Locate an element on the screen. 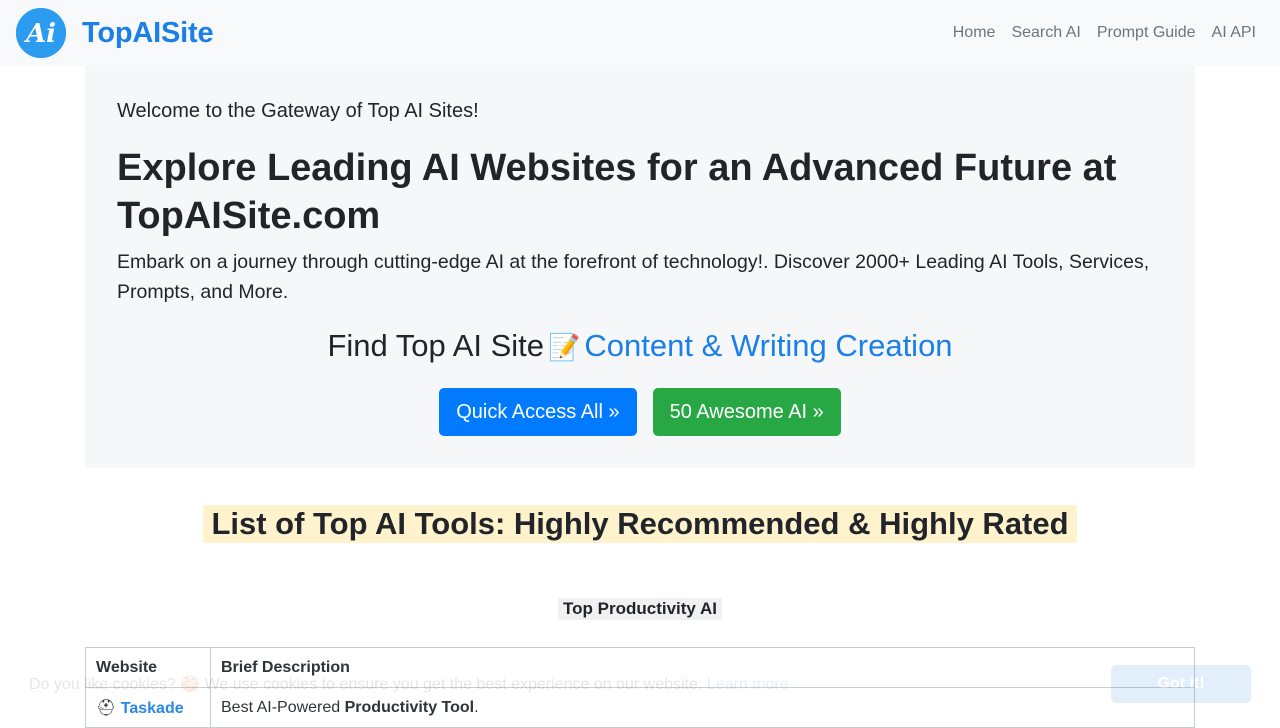 This screenshot has width=1280, height=728. memo-icon: 📝 is located at coordinates (564, 347).